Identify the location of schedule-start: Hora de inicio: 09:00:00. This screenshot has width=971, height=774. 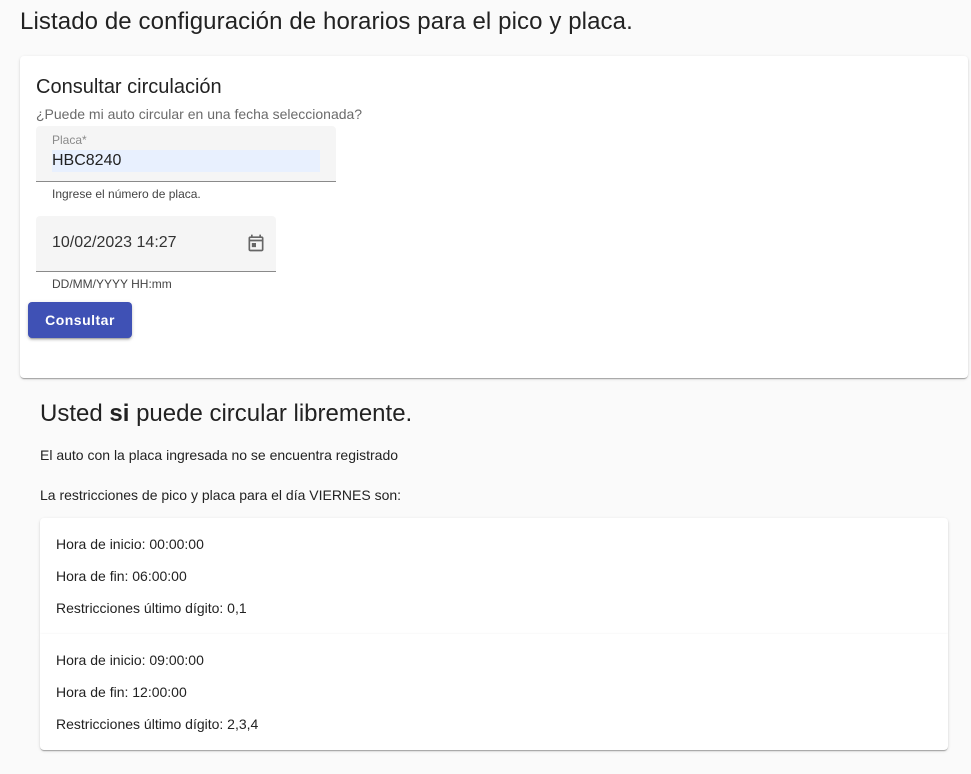
(130, 660).